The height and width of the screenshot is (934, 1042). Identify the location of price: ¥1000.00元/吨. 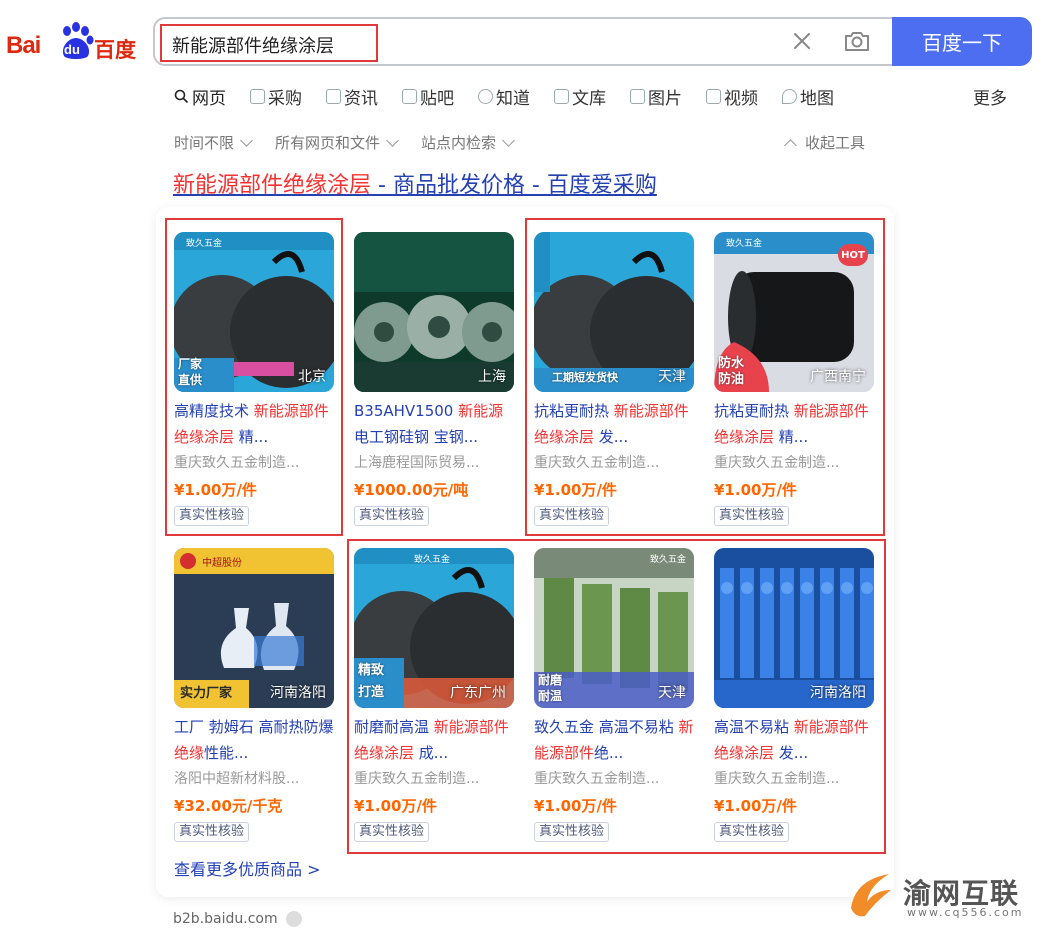
(411, 490).